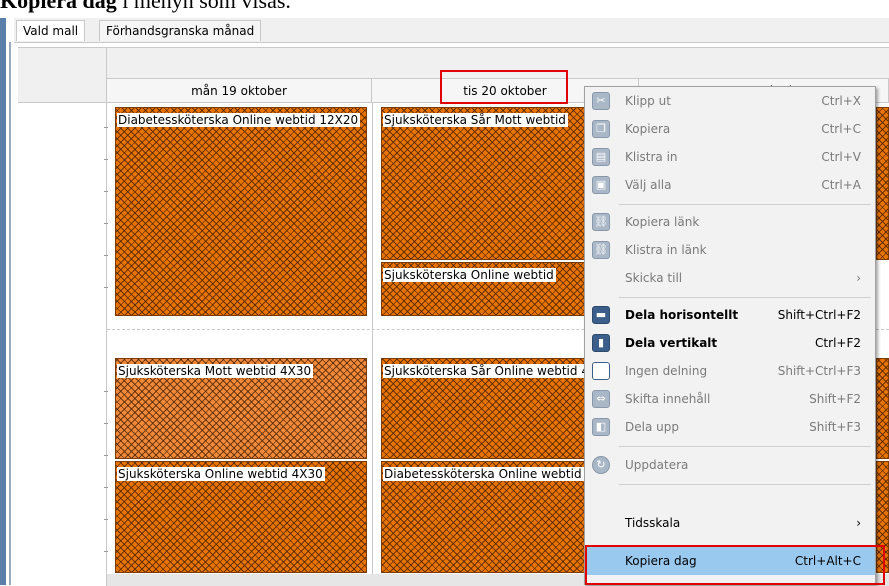 The image size is (889, 586). I want to click on menu-item-label: Klistra in, so click(651, 157).